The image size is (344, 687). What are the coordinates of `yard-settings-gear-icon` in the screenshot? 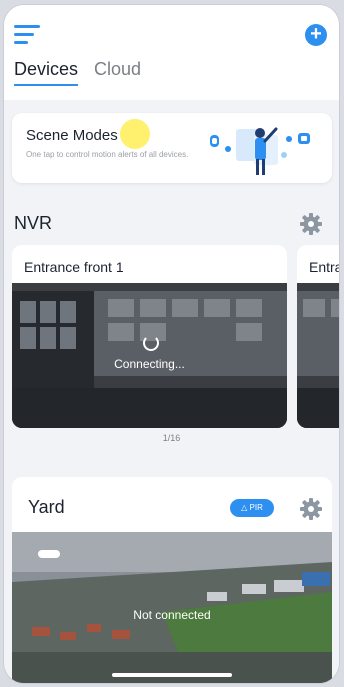 It's located at (311, 509).